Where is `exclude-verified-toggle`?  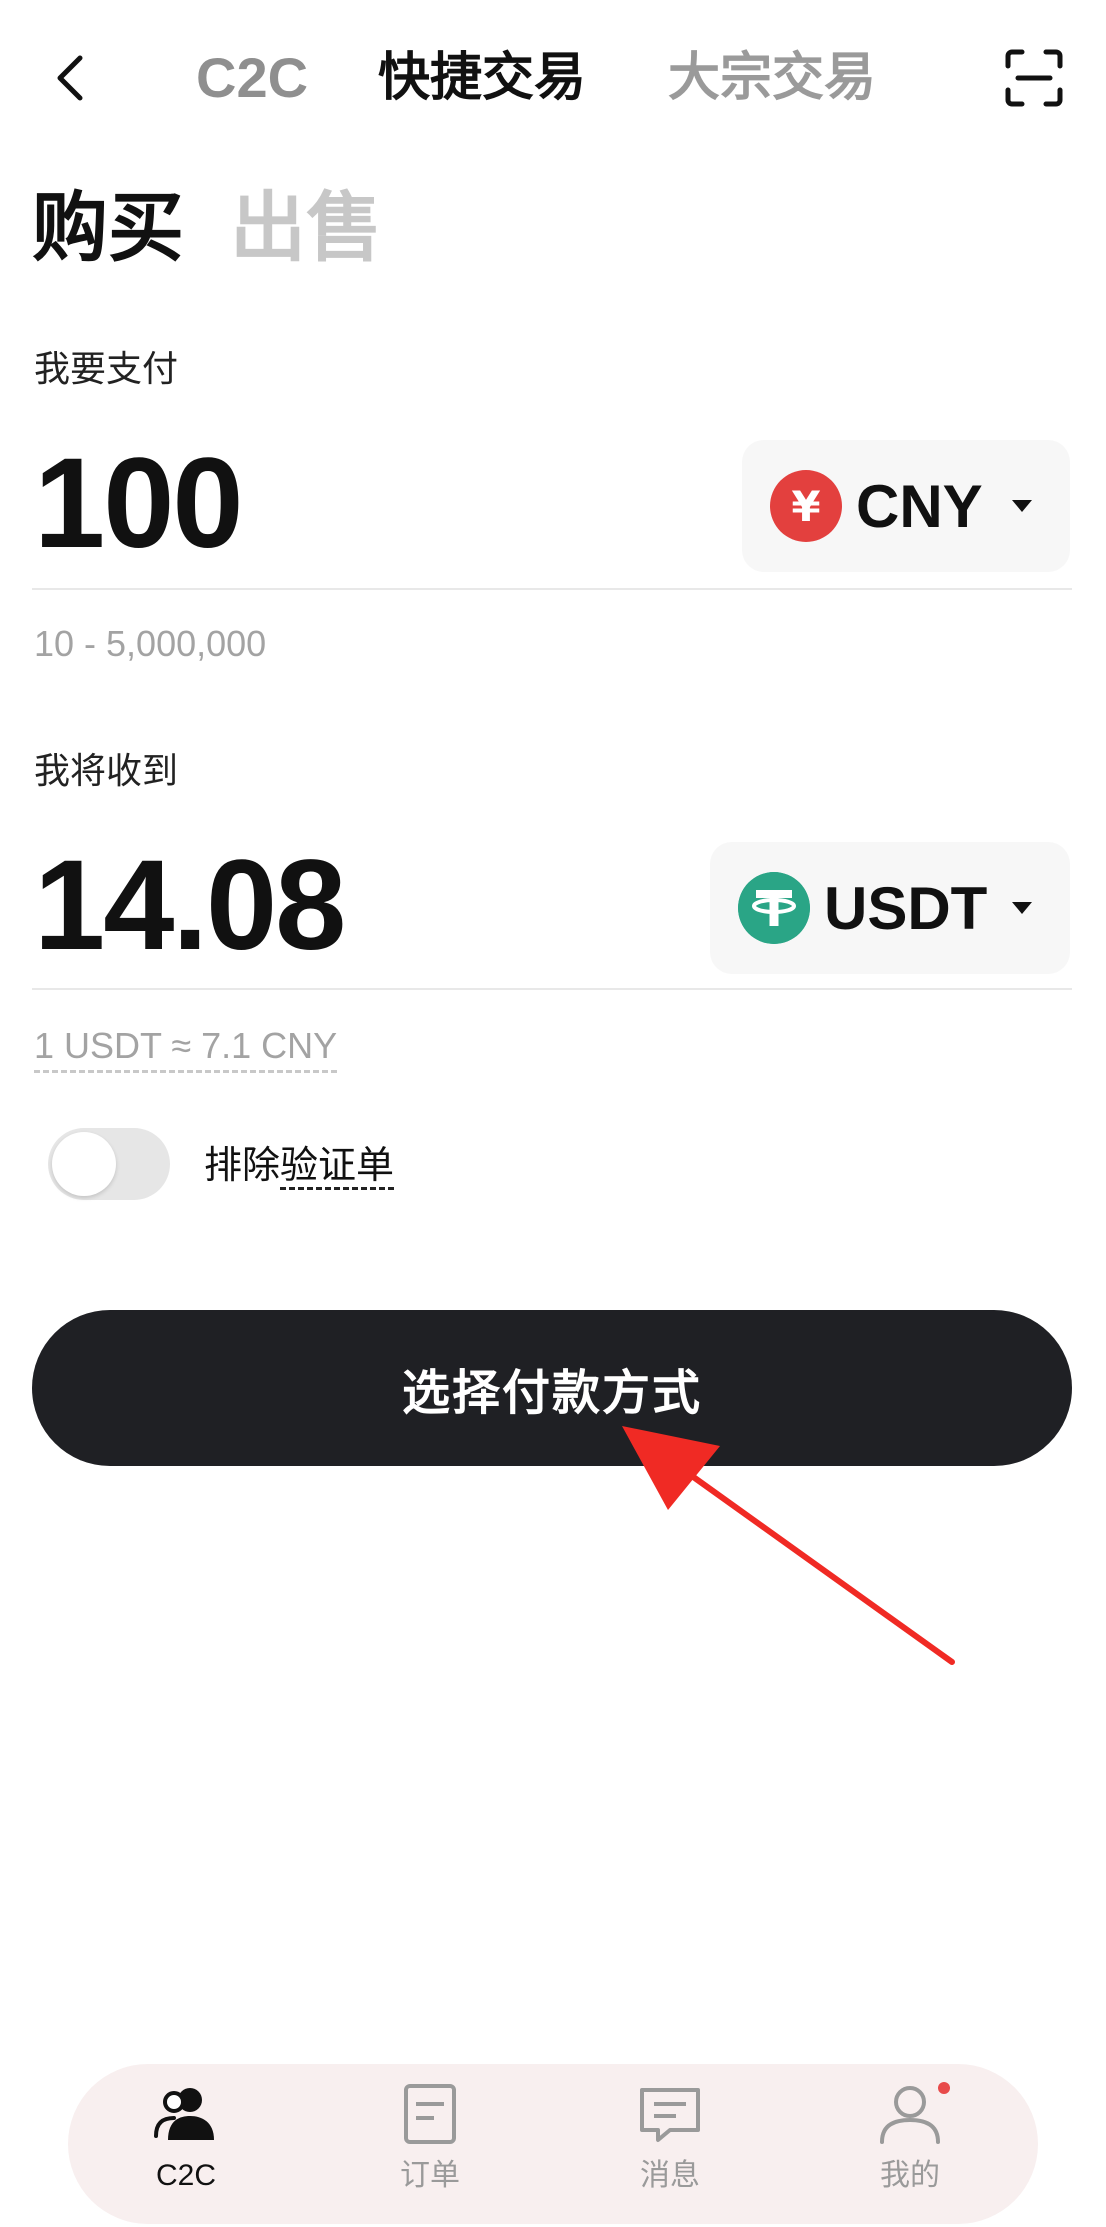
exclude-verified-toggle is located at coordinates (109, 1164).